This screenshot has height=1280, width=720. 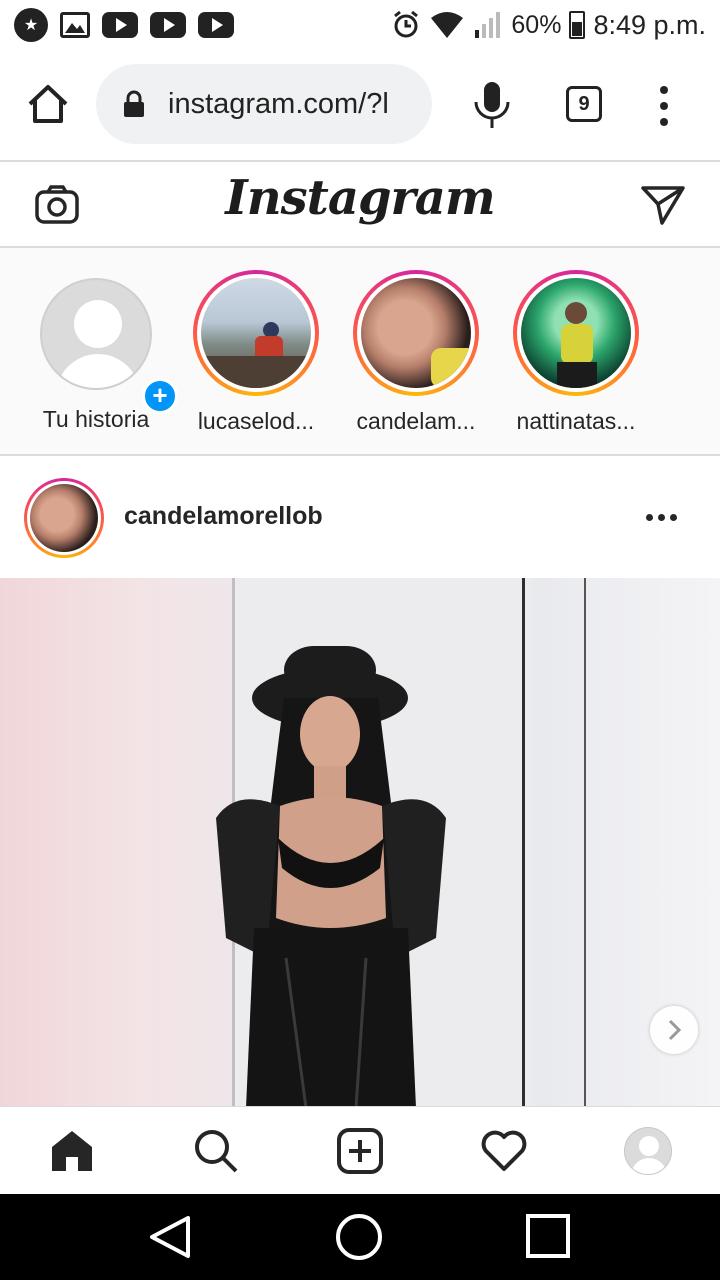 I want to click on heart-icon, so click(x=504, y=1151).